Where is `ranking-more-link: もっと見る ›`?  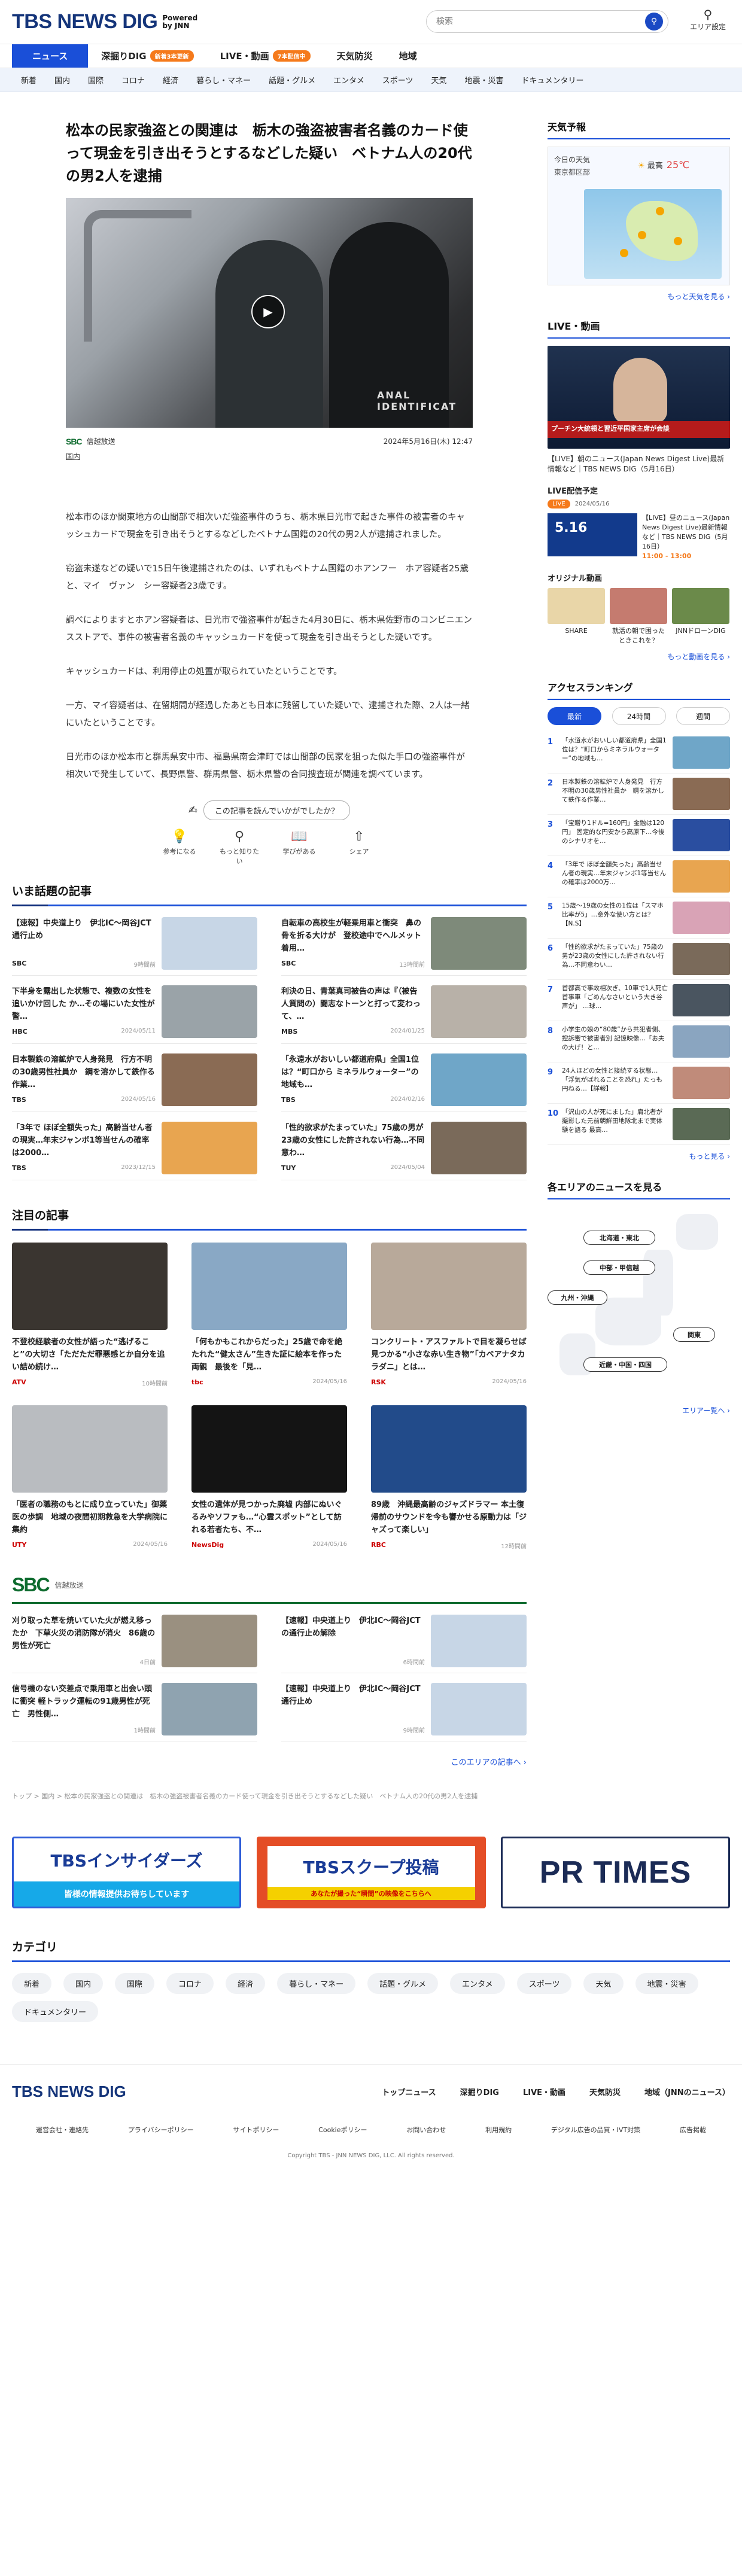 ranking-more-link: もっと見る › is located at coordinates (639, 1156).